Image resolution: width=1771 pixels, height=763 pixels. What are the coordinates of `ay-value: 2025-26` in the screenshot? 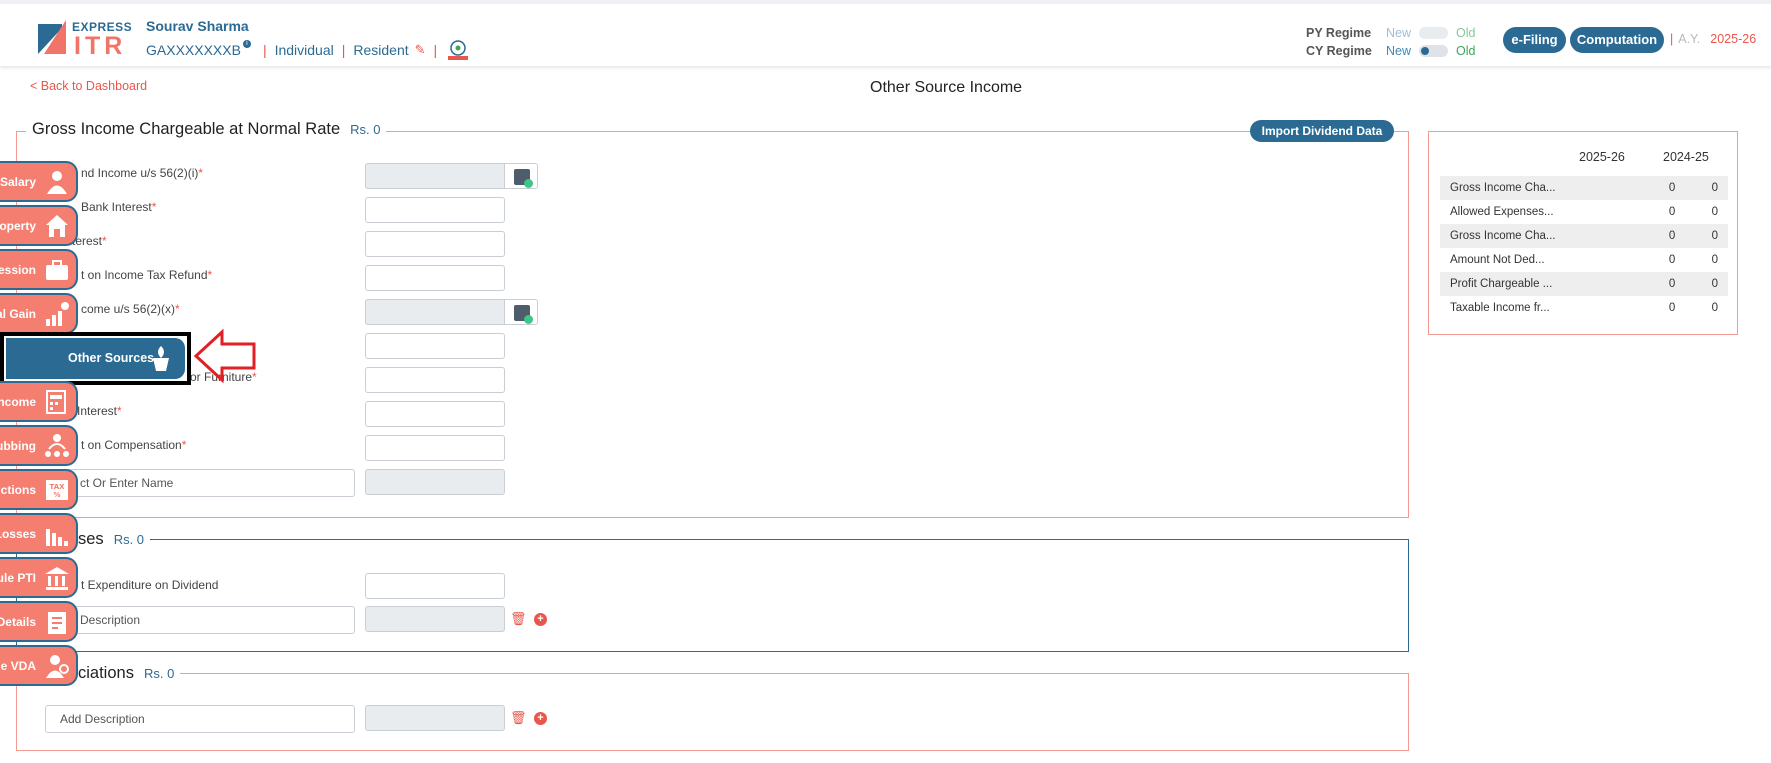 It's located at (1733, 39).